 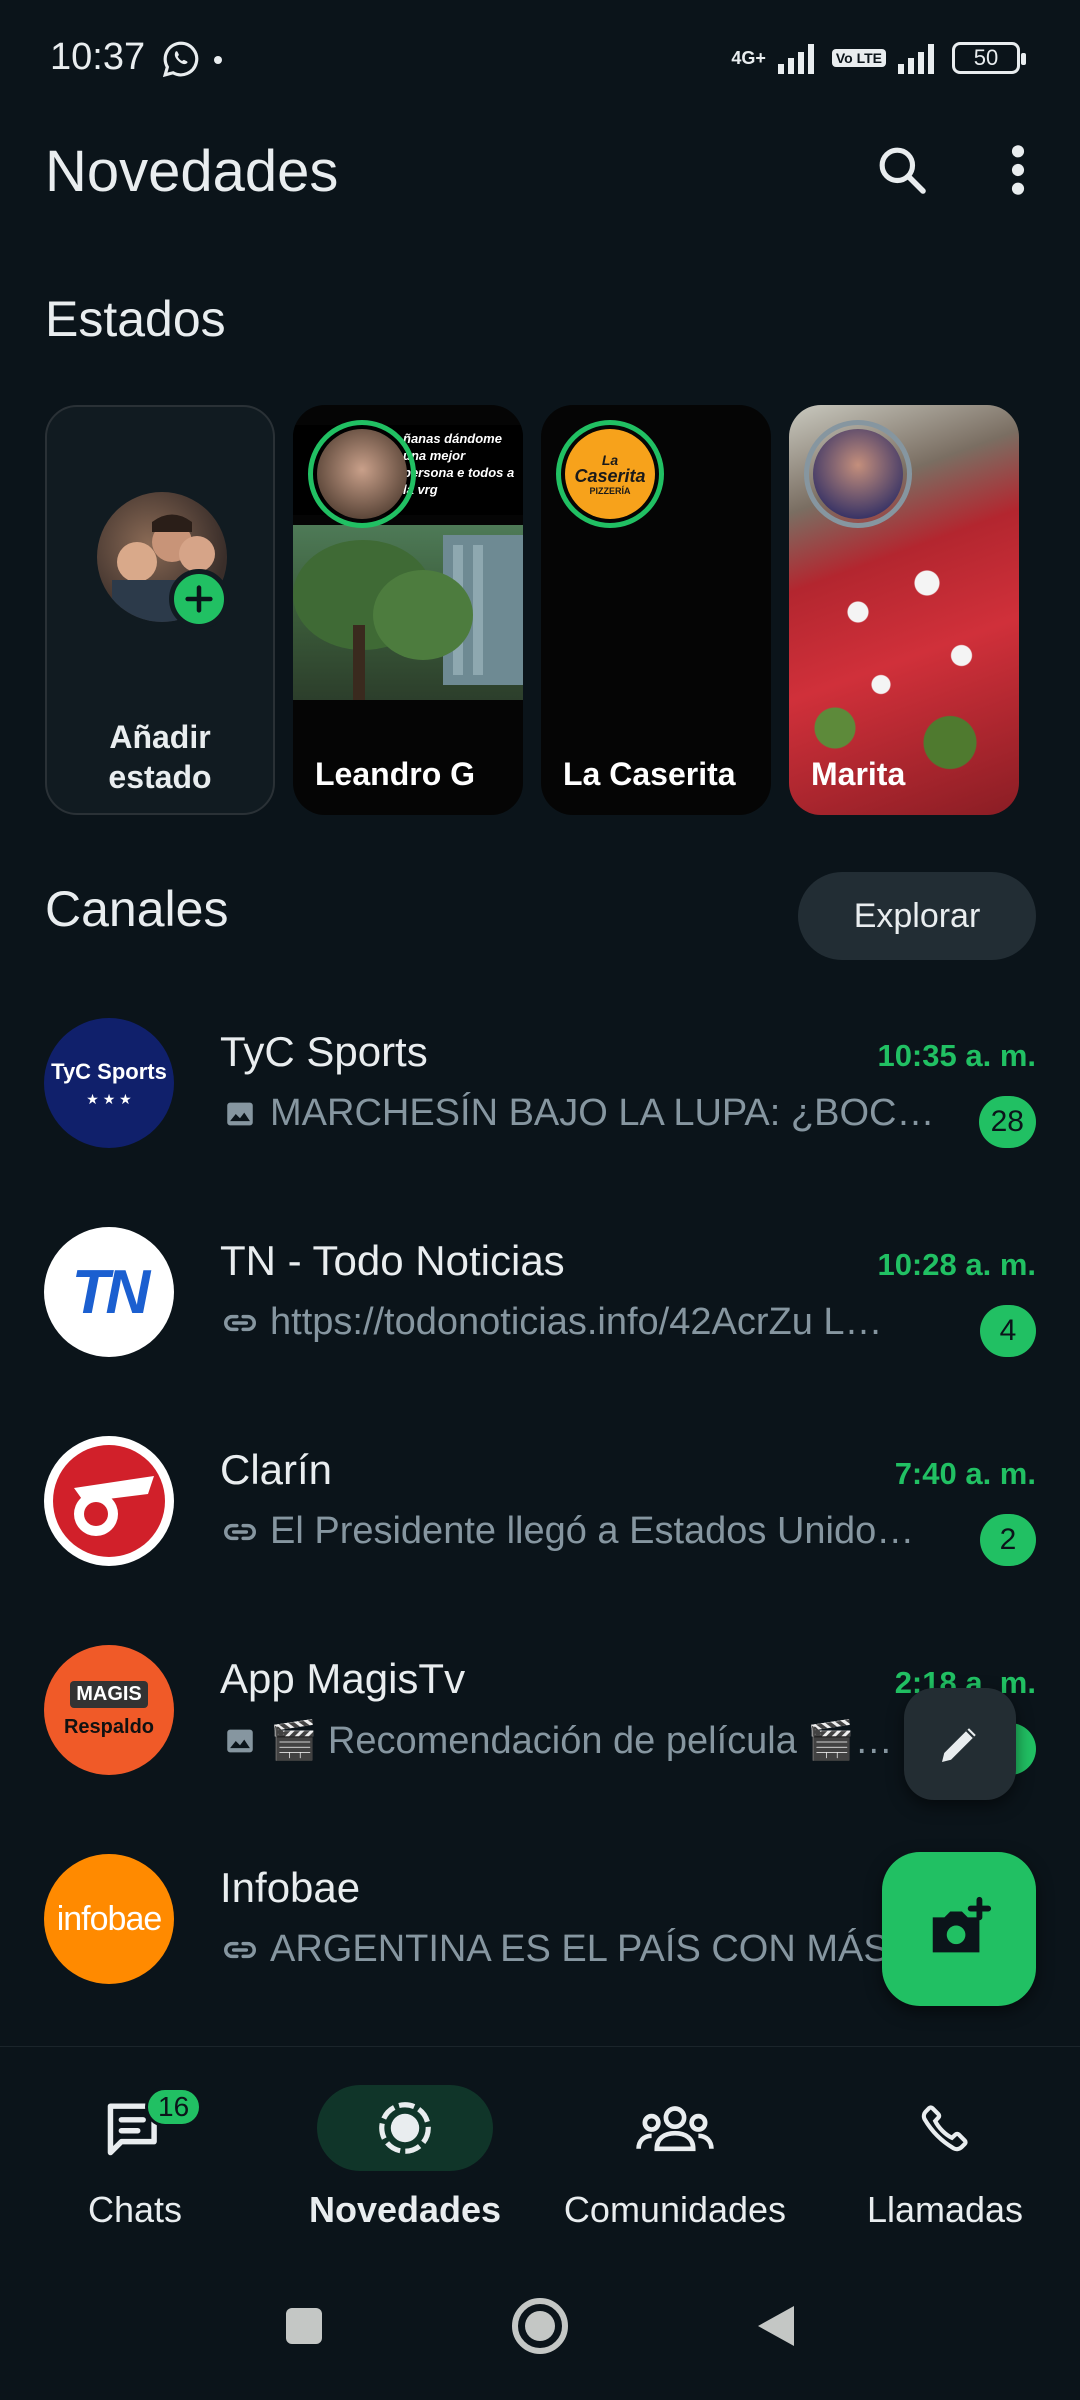 What do you see at coordinates (199, 599) in the screenshot?
I see `add-status-plus-icon` at bounding box center [199, 599].